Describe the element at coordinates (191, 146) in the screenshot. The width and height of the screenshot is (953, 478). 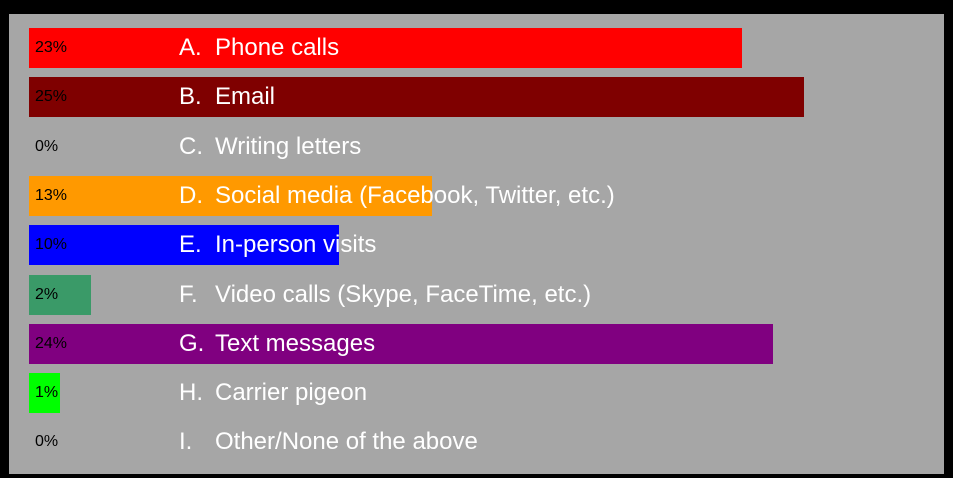
I see `category-letter: C.` at that location.